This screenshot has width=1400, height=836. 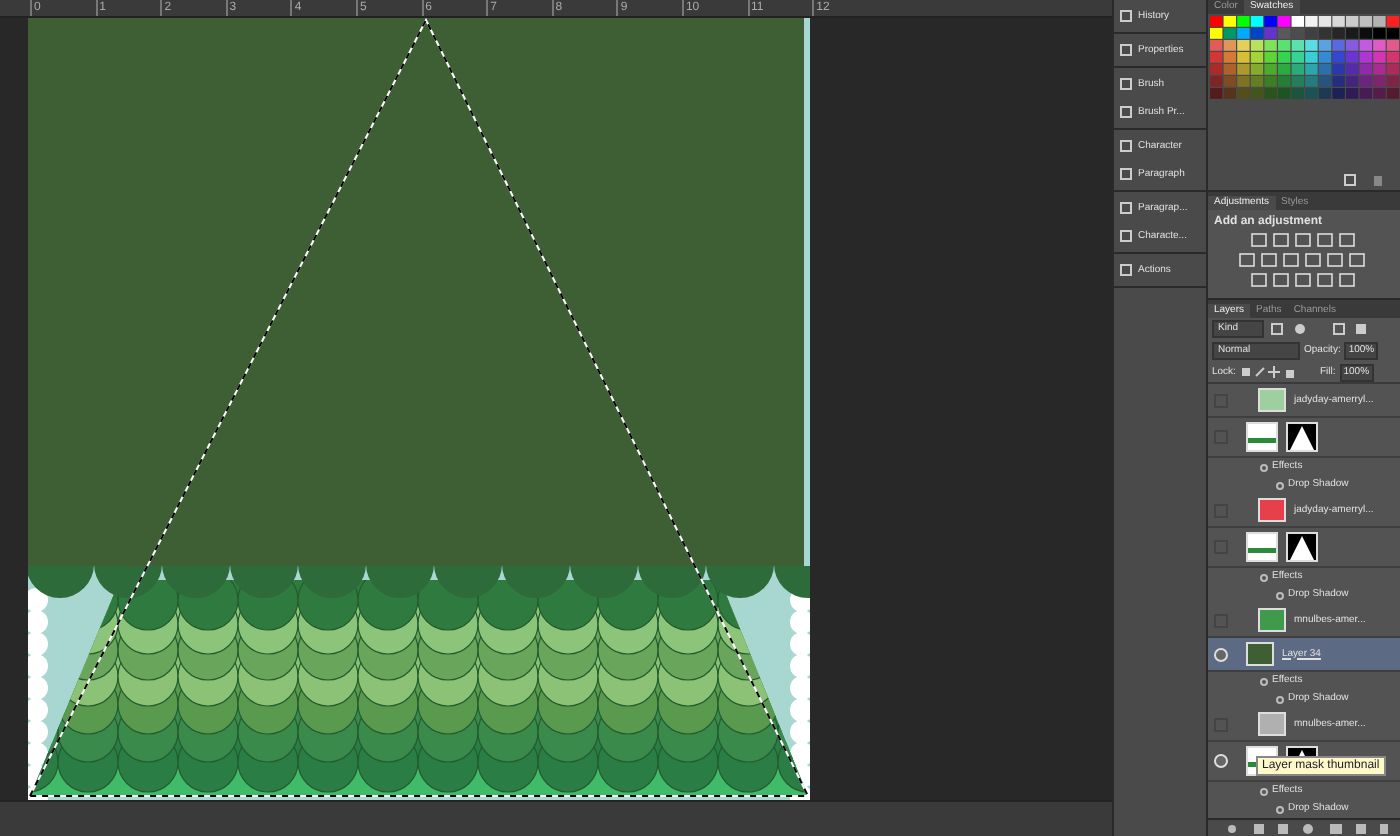 What do you see at coordinates (556, 818) in the screenshot?
I see `scroll-bar` at bounding box center [556, 818].